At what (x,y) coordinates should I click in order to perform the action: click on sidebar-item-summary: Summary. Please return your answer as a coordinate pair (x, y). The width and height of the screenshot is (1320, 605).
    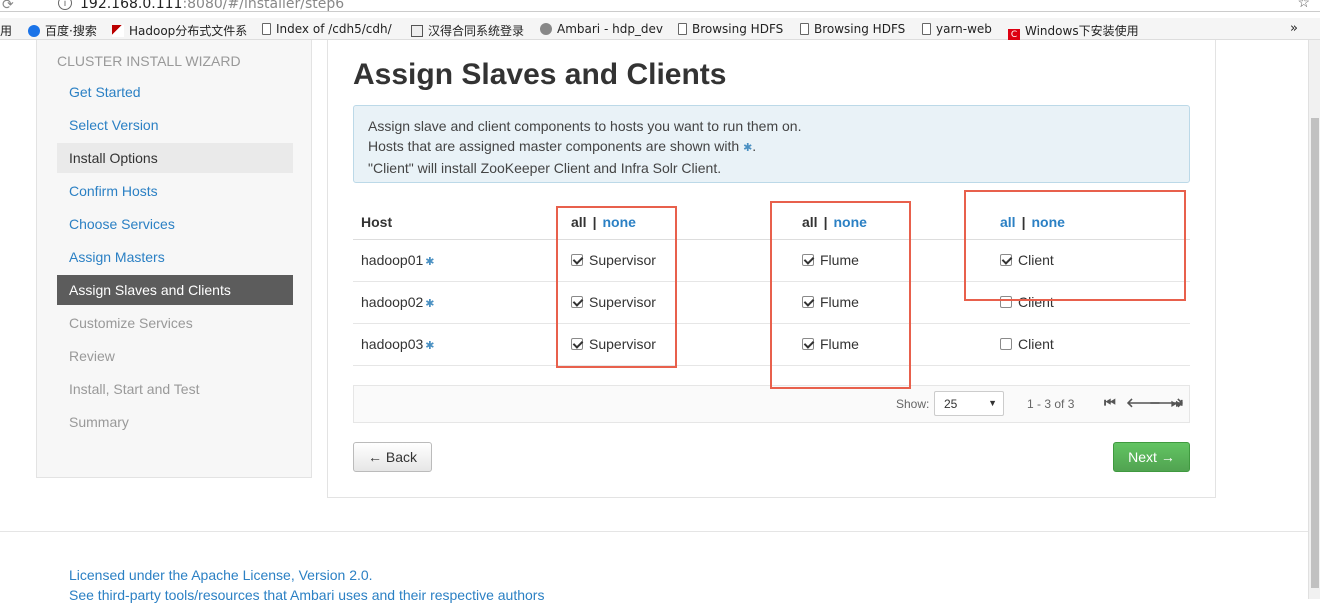
    Looking at the image, I should click on (99, 422).